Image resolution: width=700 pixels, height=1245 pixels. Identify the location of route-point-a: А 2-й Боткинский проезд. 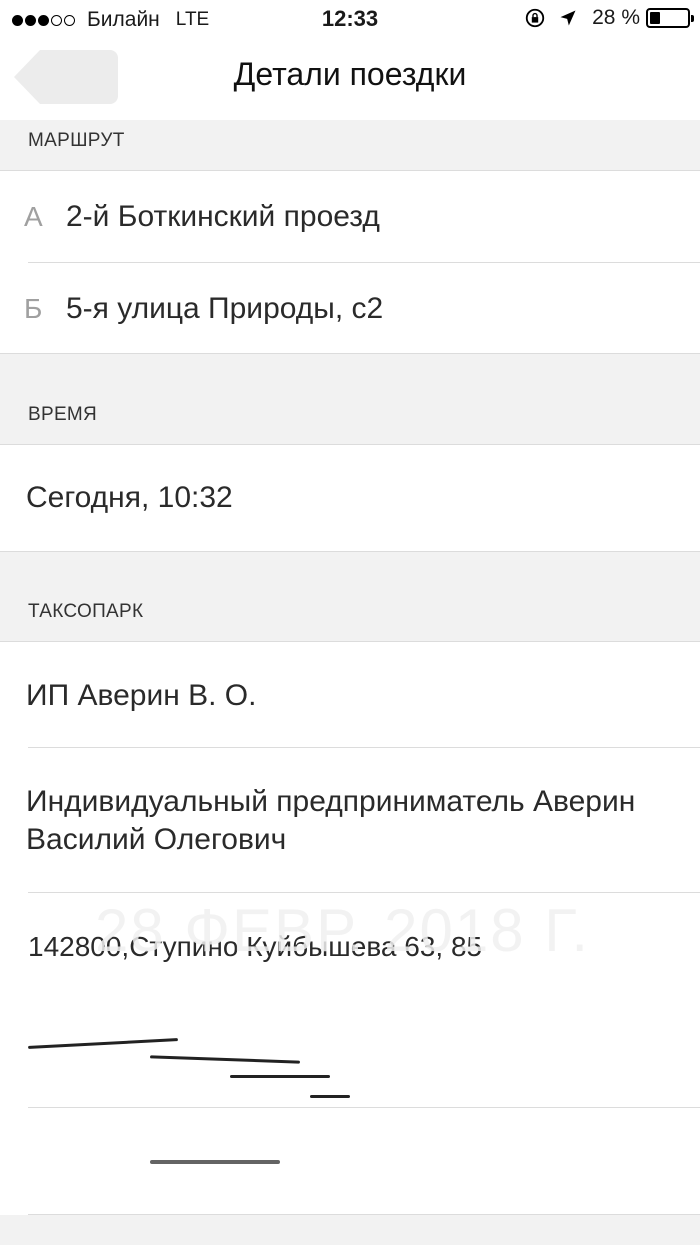
(350, 216).